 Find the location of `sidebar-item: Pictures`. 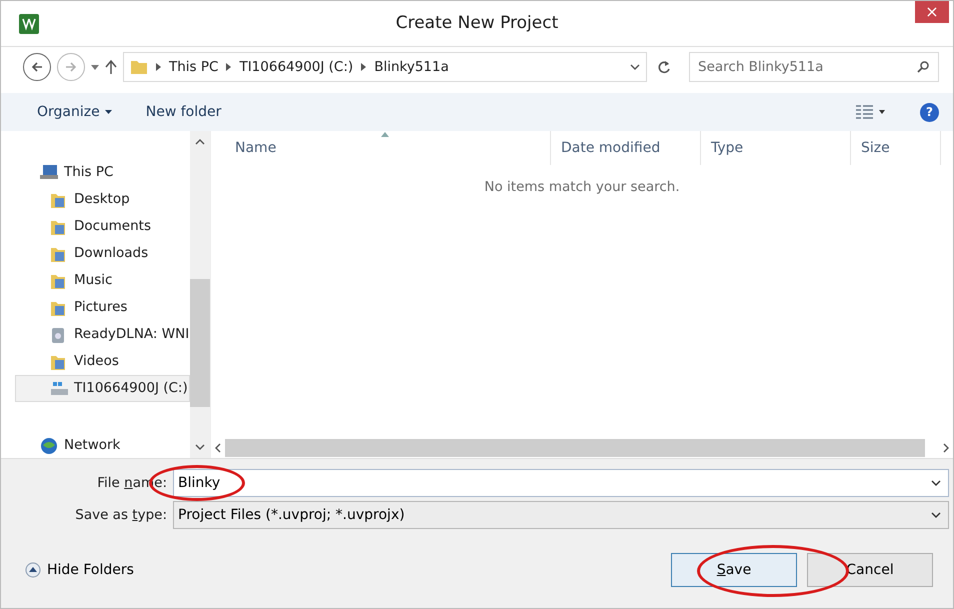

sidebar-item: Pictures is located at coordinates (102, 307).